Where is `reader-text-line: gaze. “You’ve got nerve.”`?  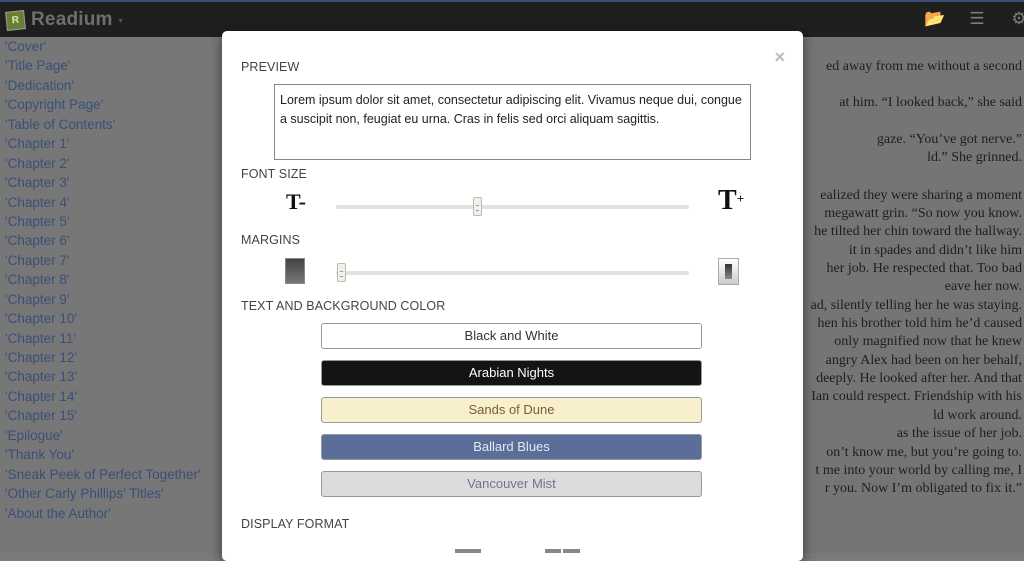 reader-text-line: gaze. “You’ve got nerve.” is located at coordinates (949, 139).